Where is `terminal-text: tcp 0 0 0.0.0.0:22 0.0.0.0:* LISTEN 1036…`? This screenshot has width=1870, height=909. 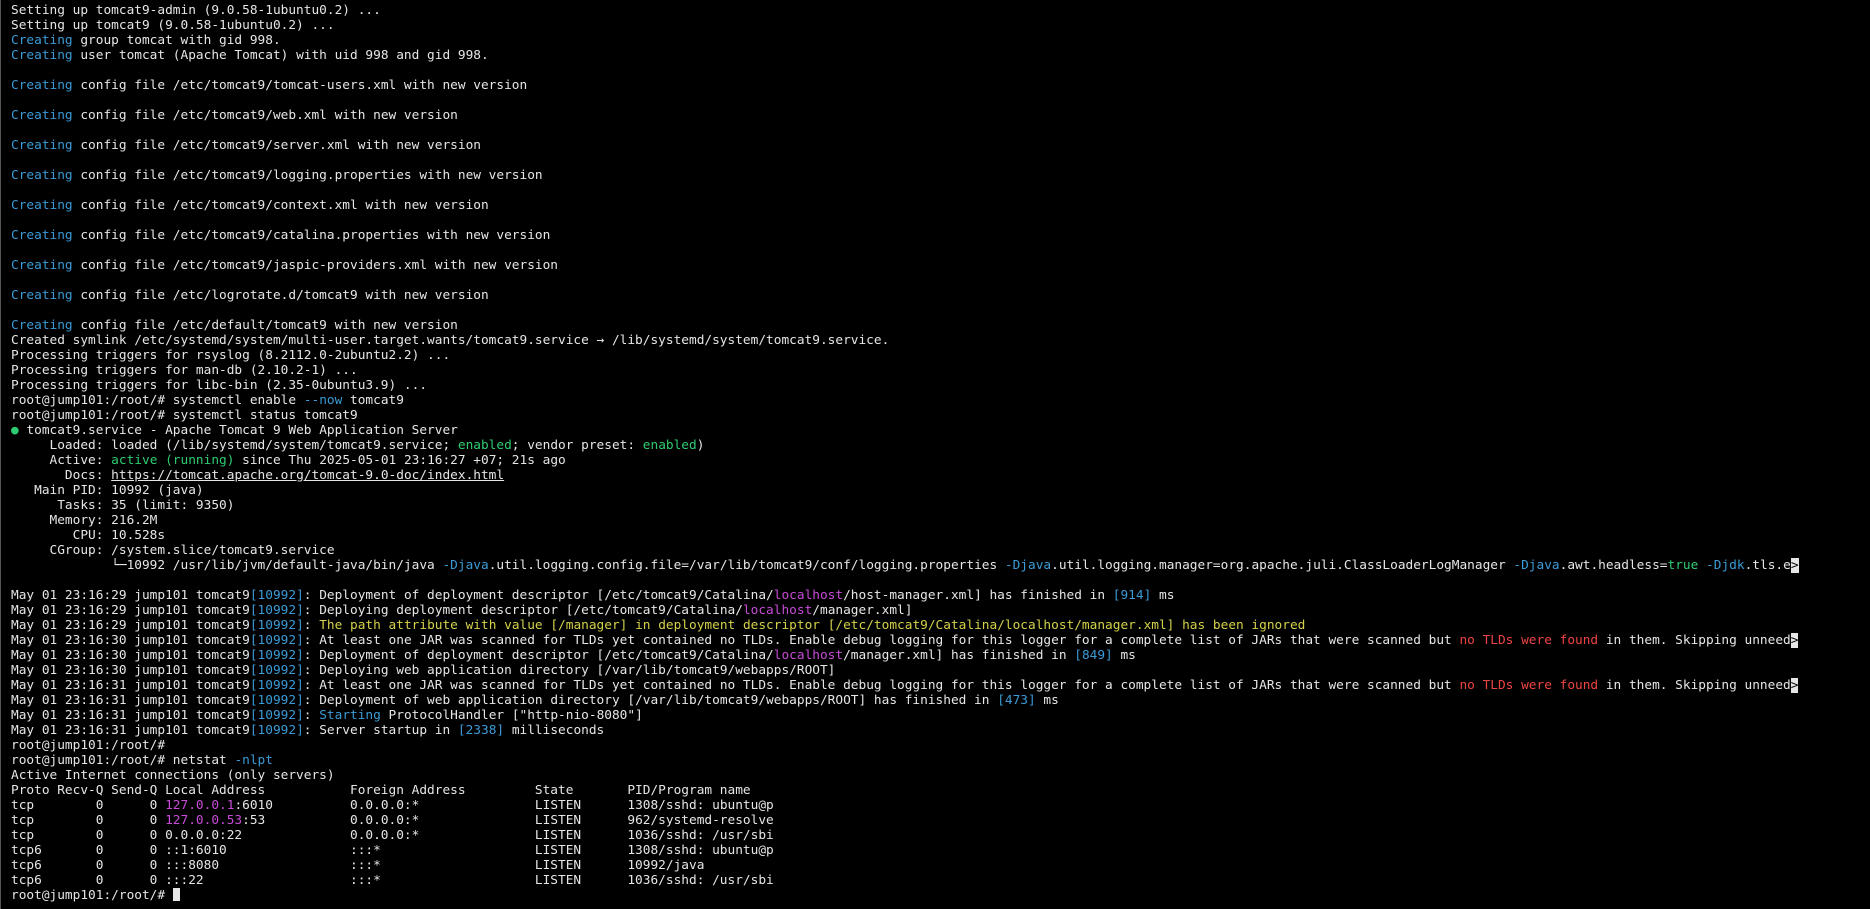 terminal-text: tcp 0 0 0.0.0.0:22 0.0.0.0:* LISTEN 1036… is located at coordinates (392, 835).